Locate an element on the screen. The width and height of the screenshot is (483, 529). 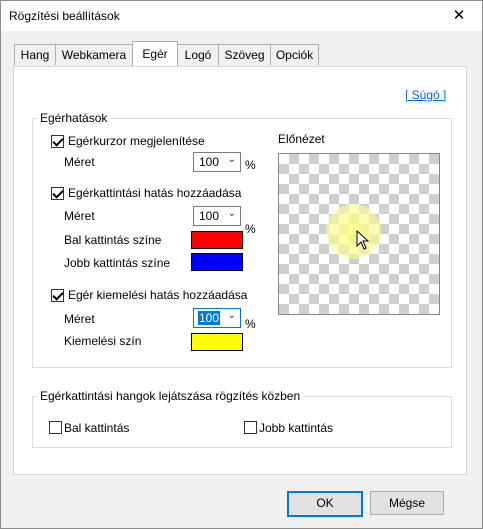
close-icon: ✕ is located at coordinates (459, 16).